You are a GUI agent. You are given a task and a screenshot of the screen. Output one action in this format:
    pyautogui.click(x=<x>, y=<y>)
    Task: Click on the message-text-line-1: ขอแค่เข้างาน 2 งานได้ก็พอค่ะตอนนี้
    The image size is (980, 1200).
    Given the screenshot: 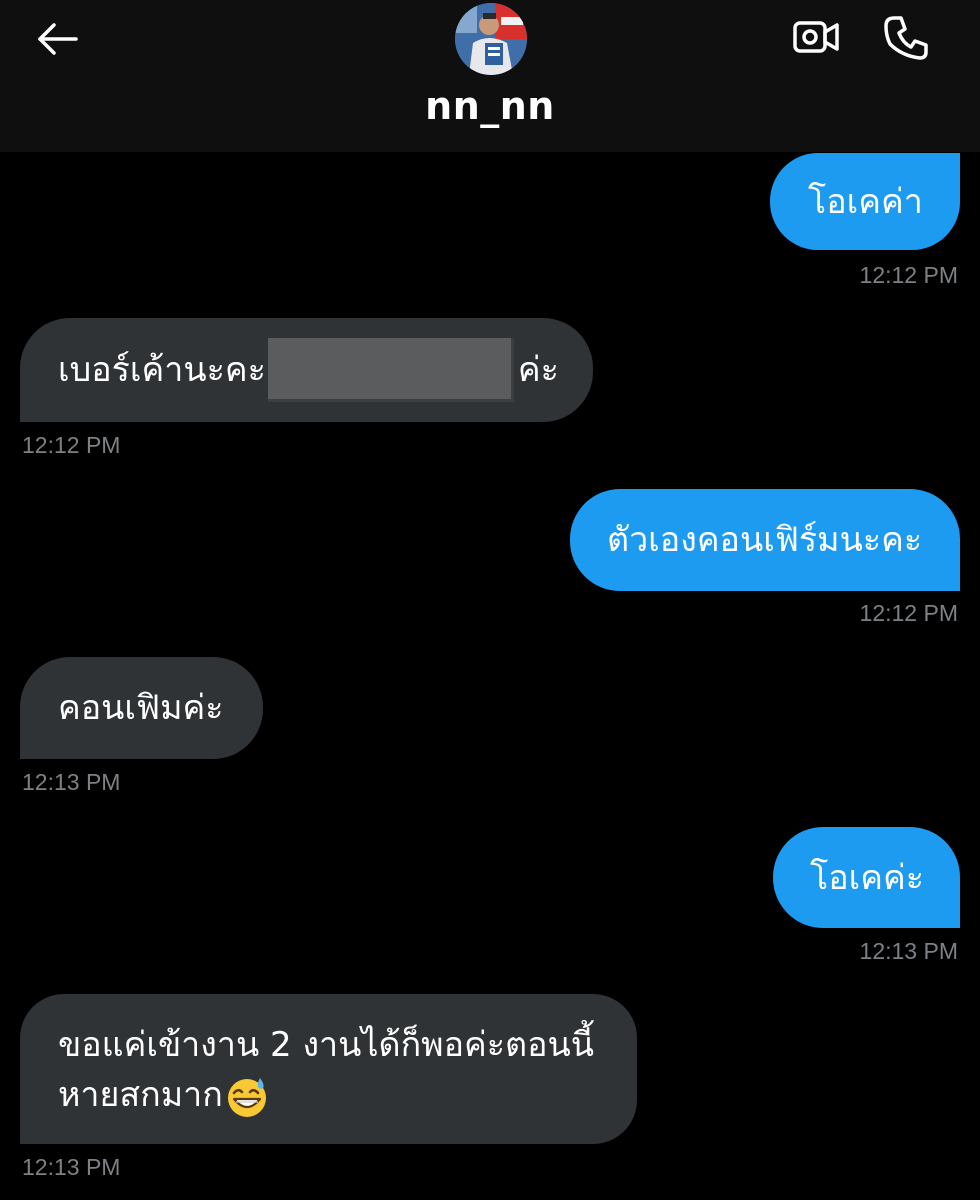 What is the action you would take?
    pyautogui.click(x=326, y=1045)
    